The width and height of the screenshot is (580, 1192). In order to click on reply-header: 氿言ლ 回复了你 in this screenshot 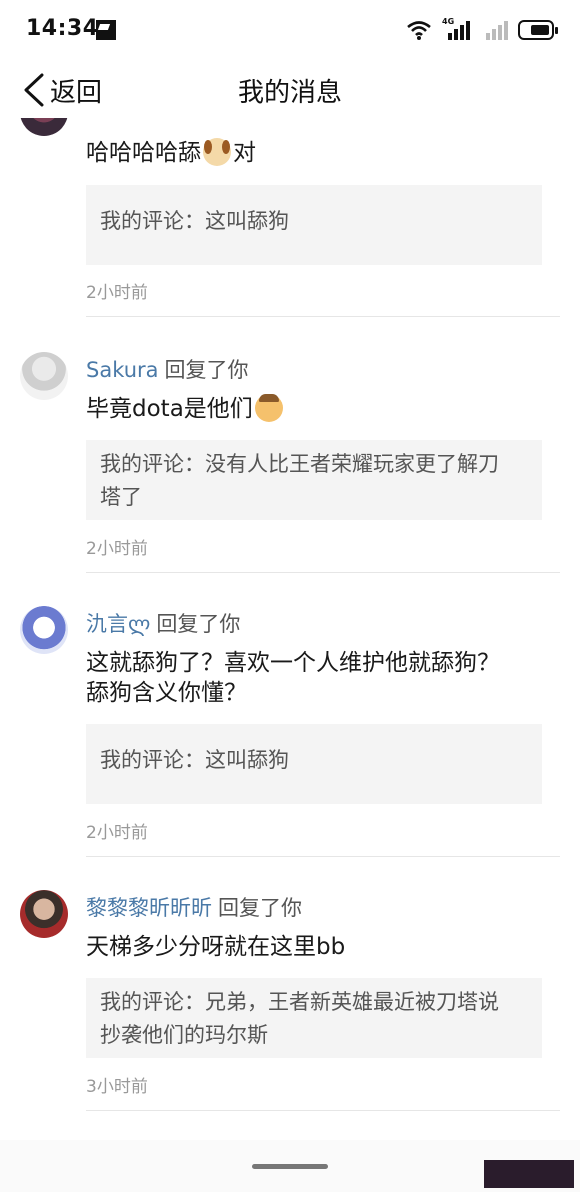, I will do `click(163, 623)`.